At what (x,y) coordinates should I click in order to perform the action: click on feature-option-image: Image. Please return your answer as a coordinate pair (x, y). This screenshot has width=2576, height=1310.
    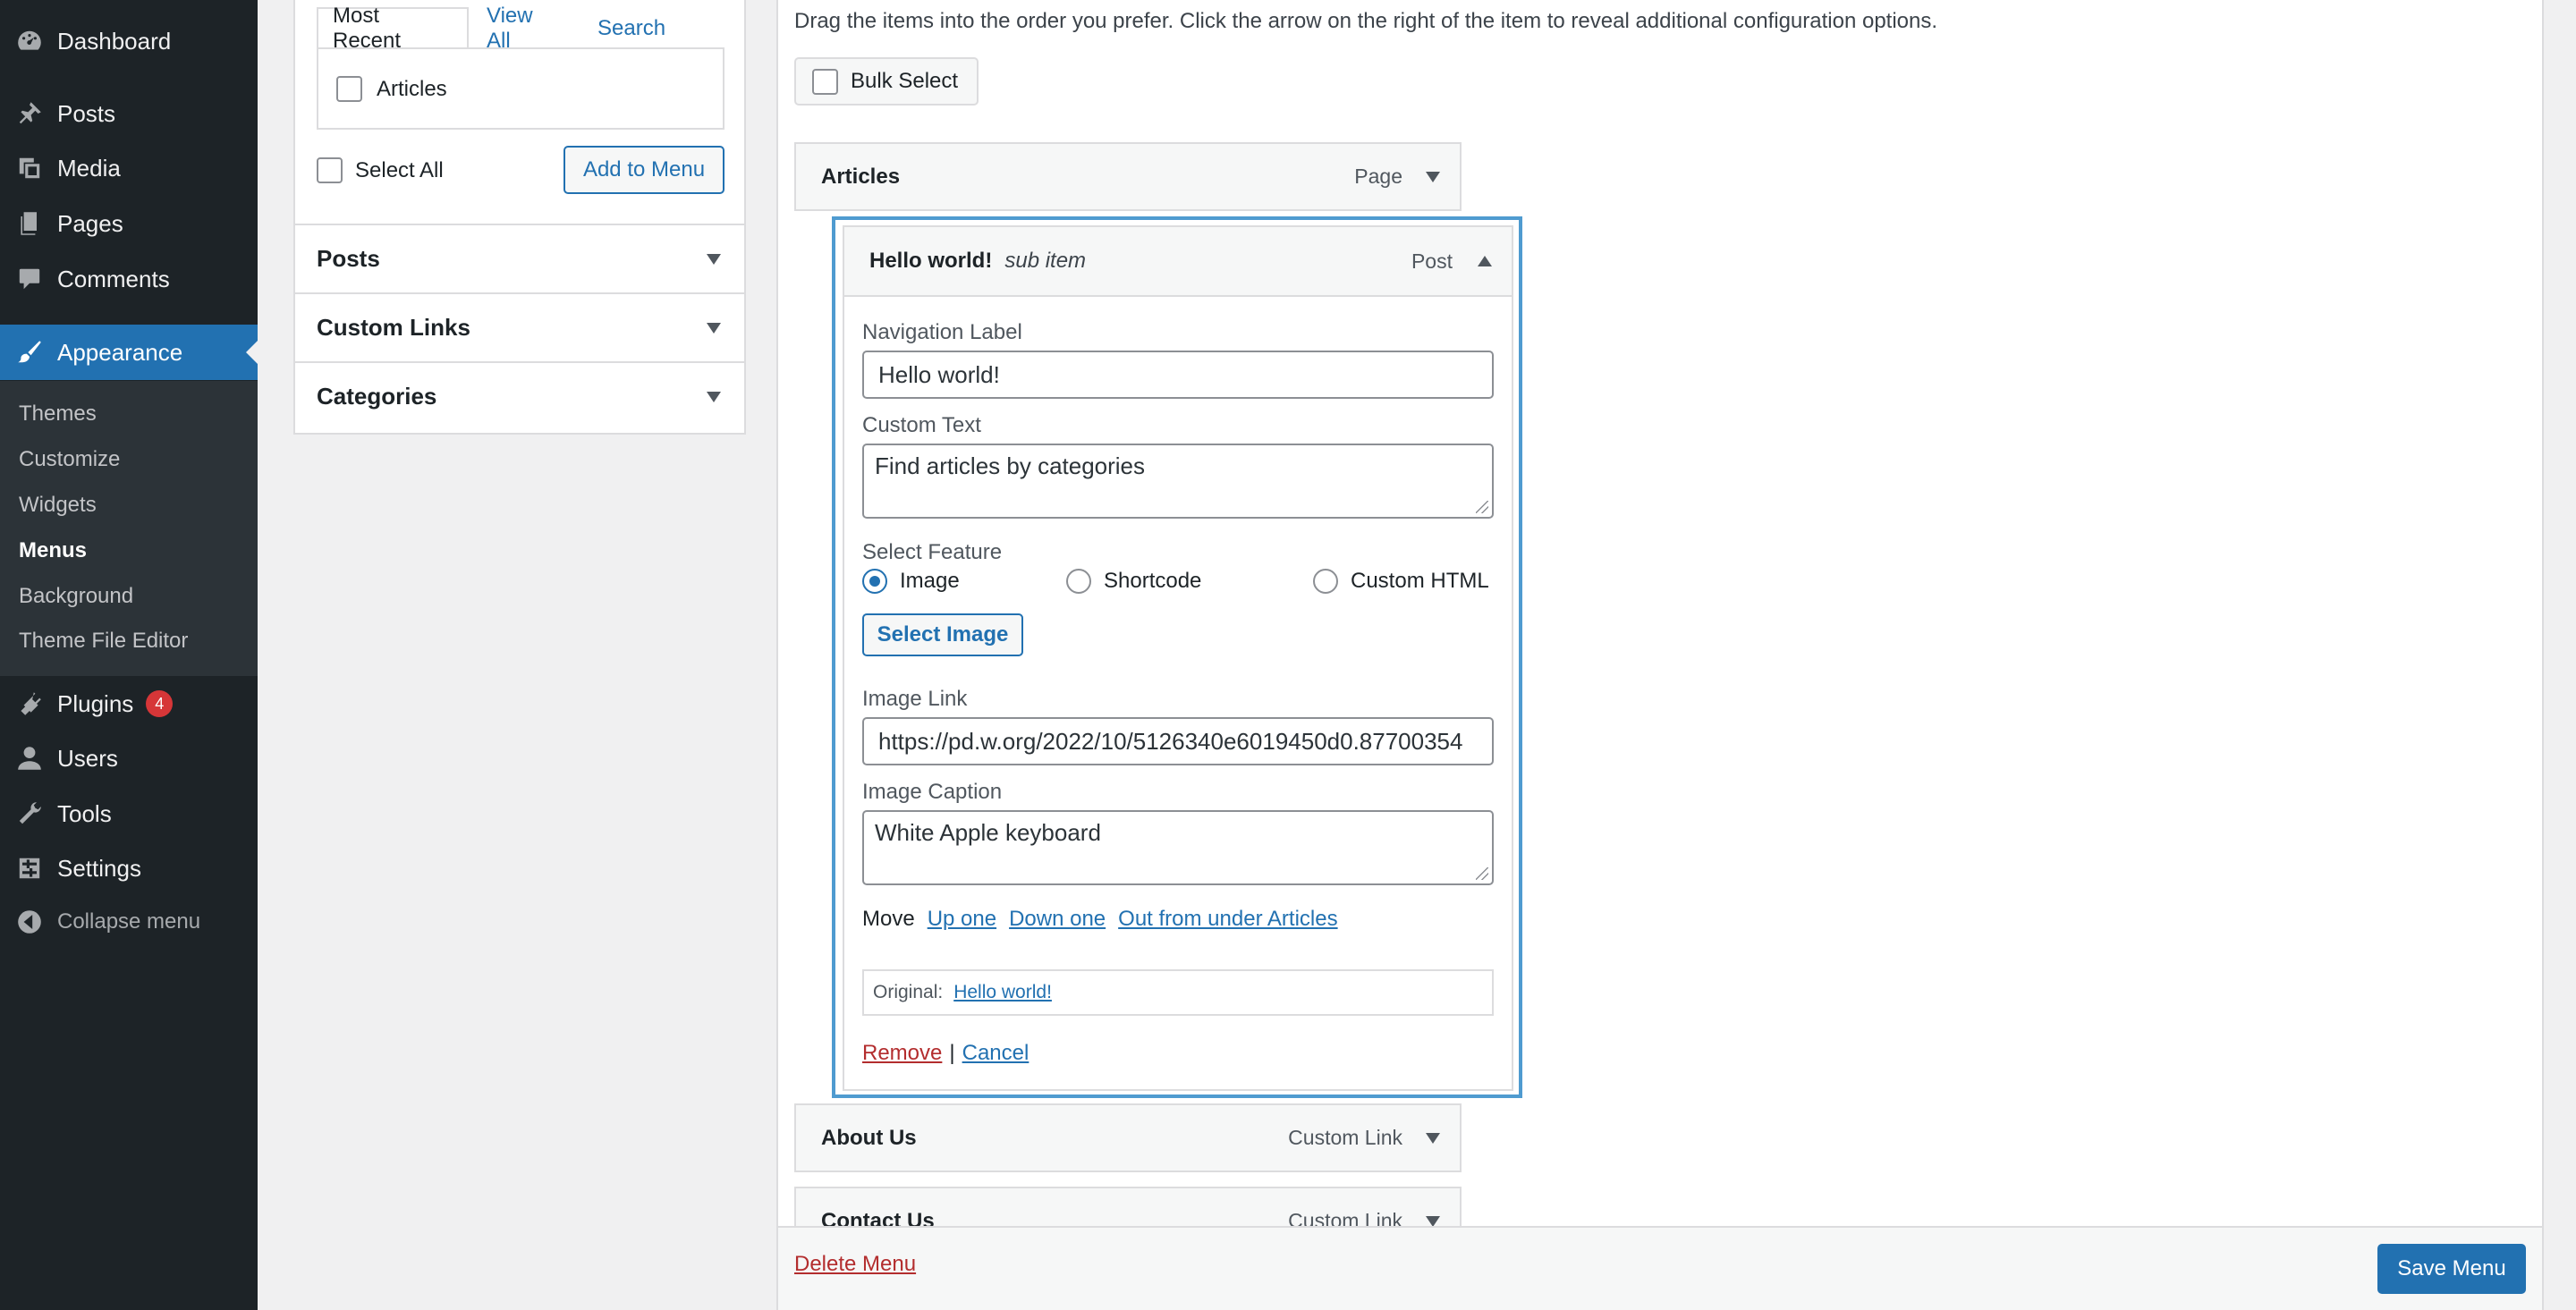
    Looking at the image, I should click on (911, 581).